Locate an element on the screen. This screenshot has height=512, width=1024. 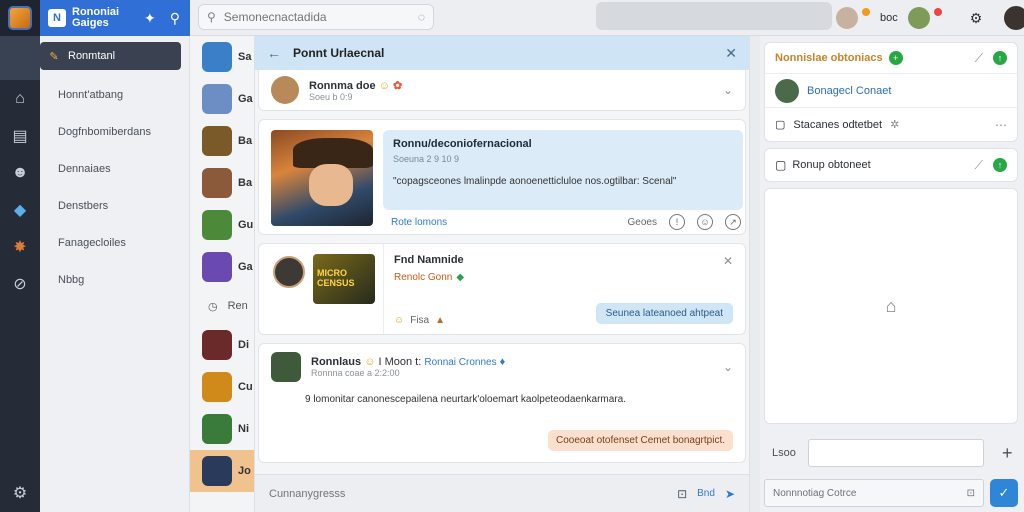
find-foot-label: Fisa is located at coordinates (420, 320).